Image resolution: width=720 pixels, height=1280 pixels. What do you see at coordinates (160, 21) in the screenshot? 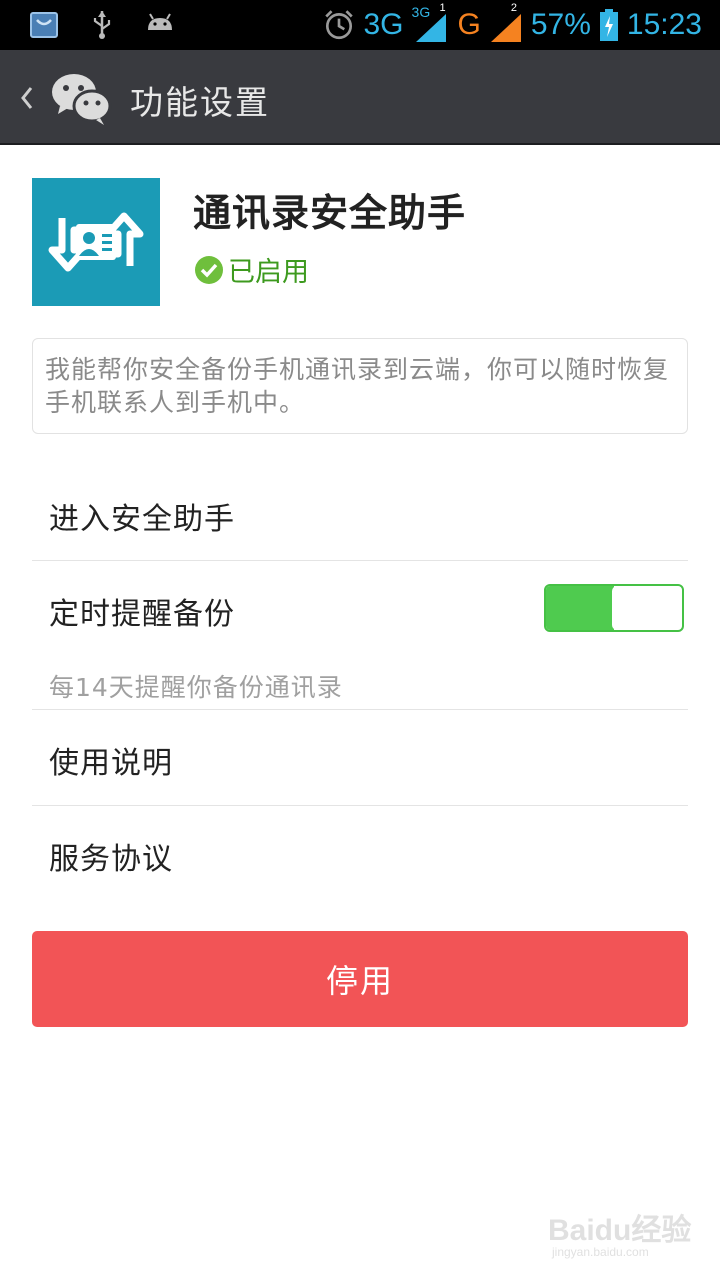
I see `android-icon` at bounding box center [160, 21].